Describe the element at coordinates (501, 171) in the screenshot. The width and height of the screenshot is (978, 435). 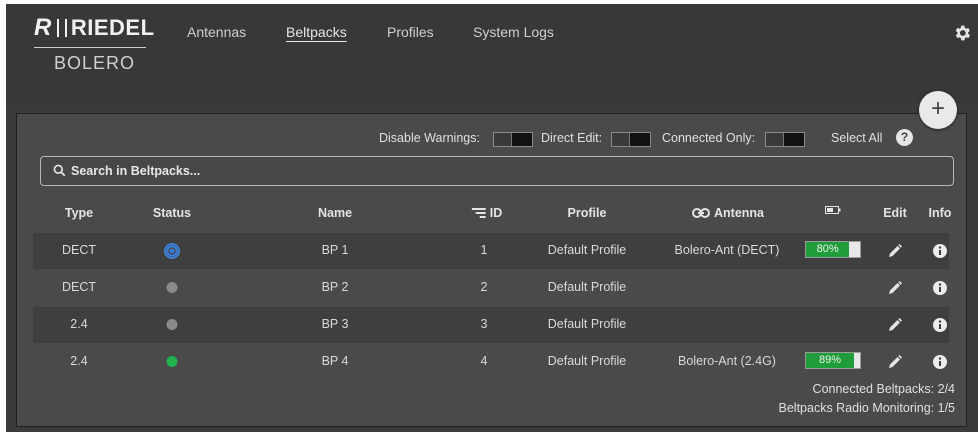
I see `search-input` at that location.